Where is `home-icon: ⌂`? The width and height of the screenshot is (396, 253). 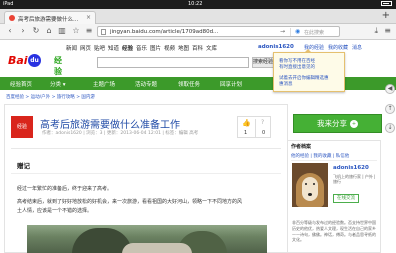
home-icon: ⌂ is located at coordinates (49, 30).